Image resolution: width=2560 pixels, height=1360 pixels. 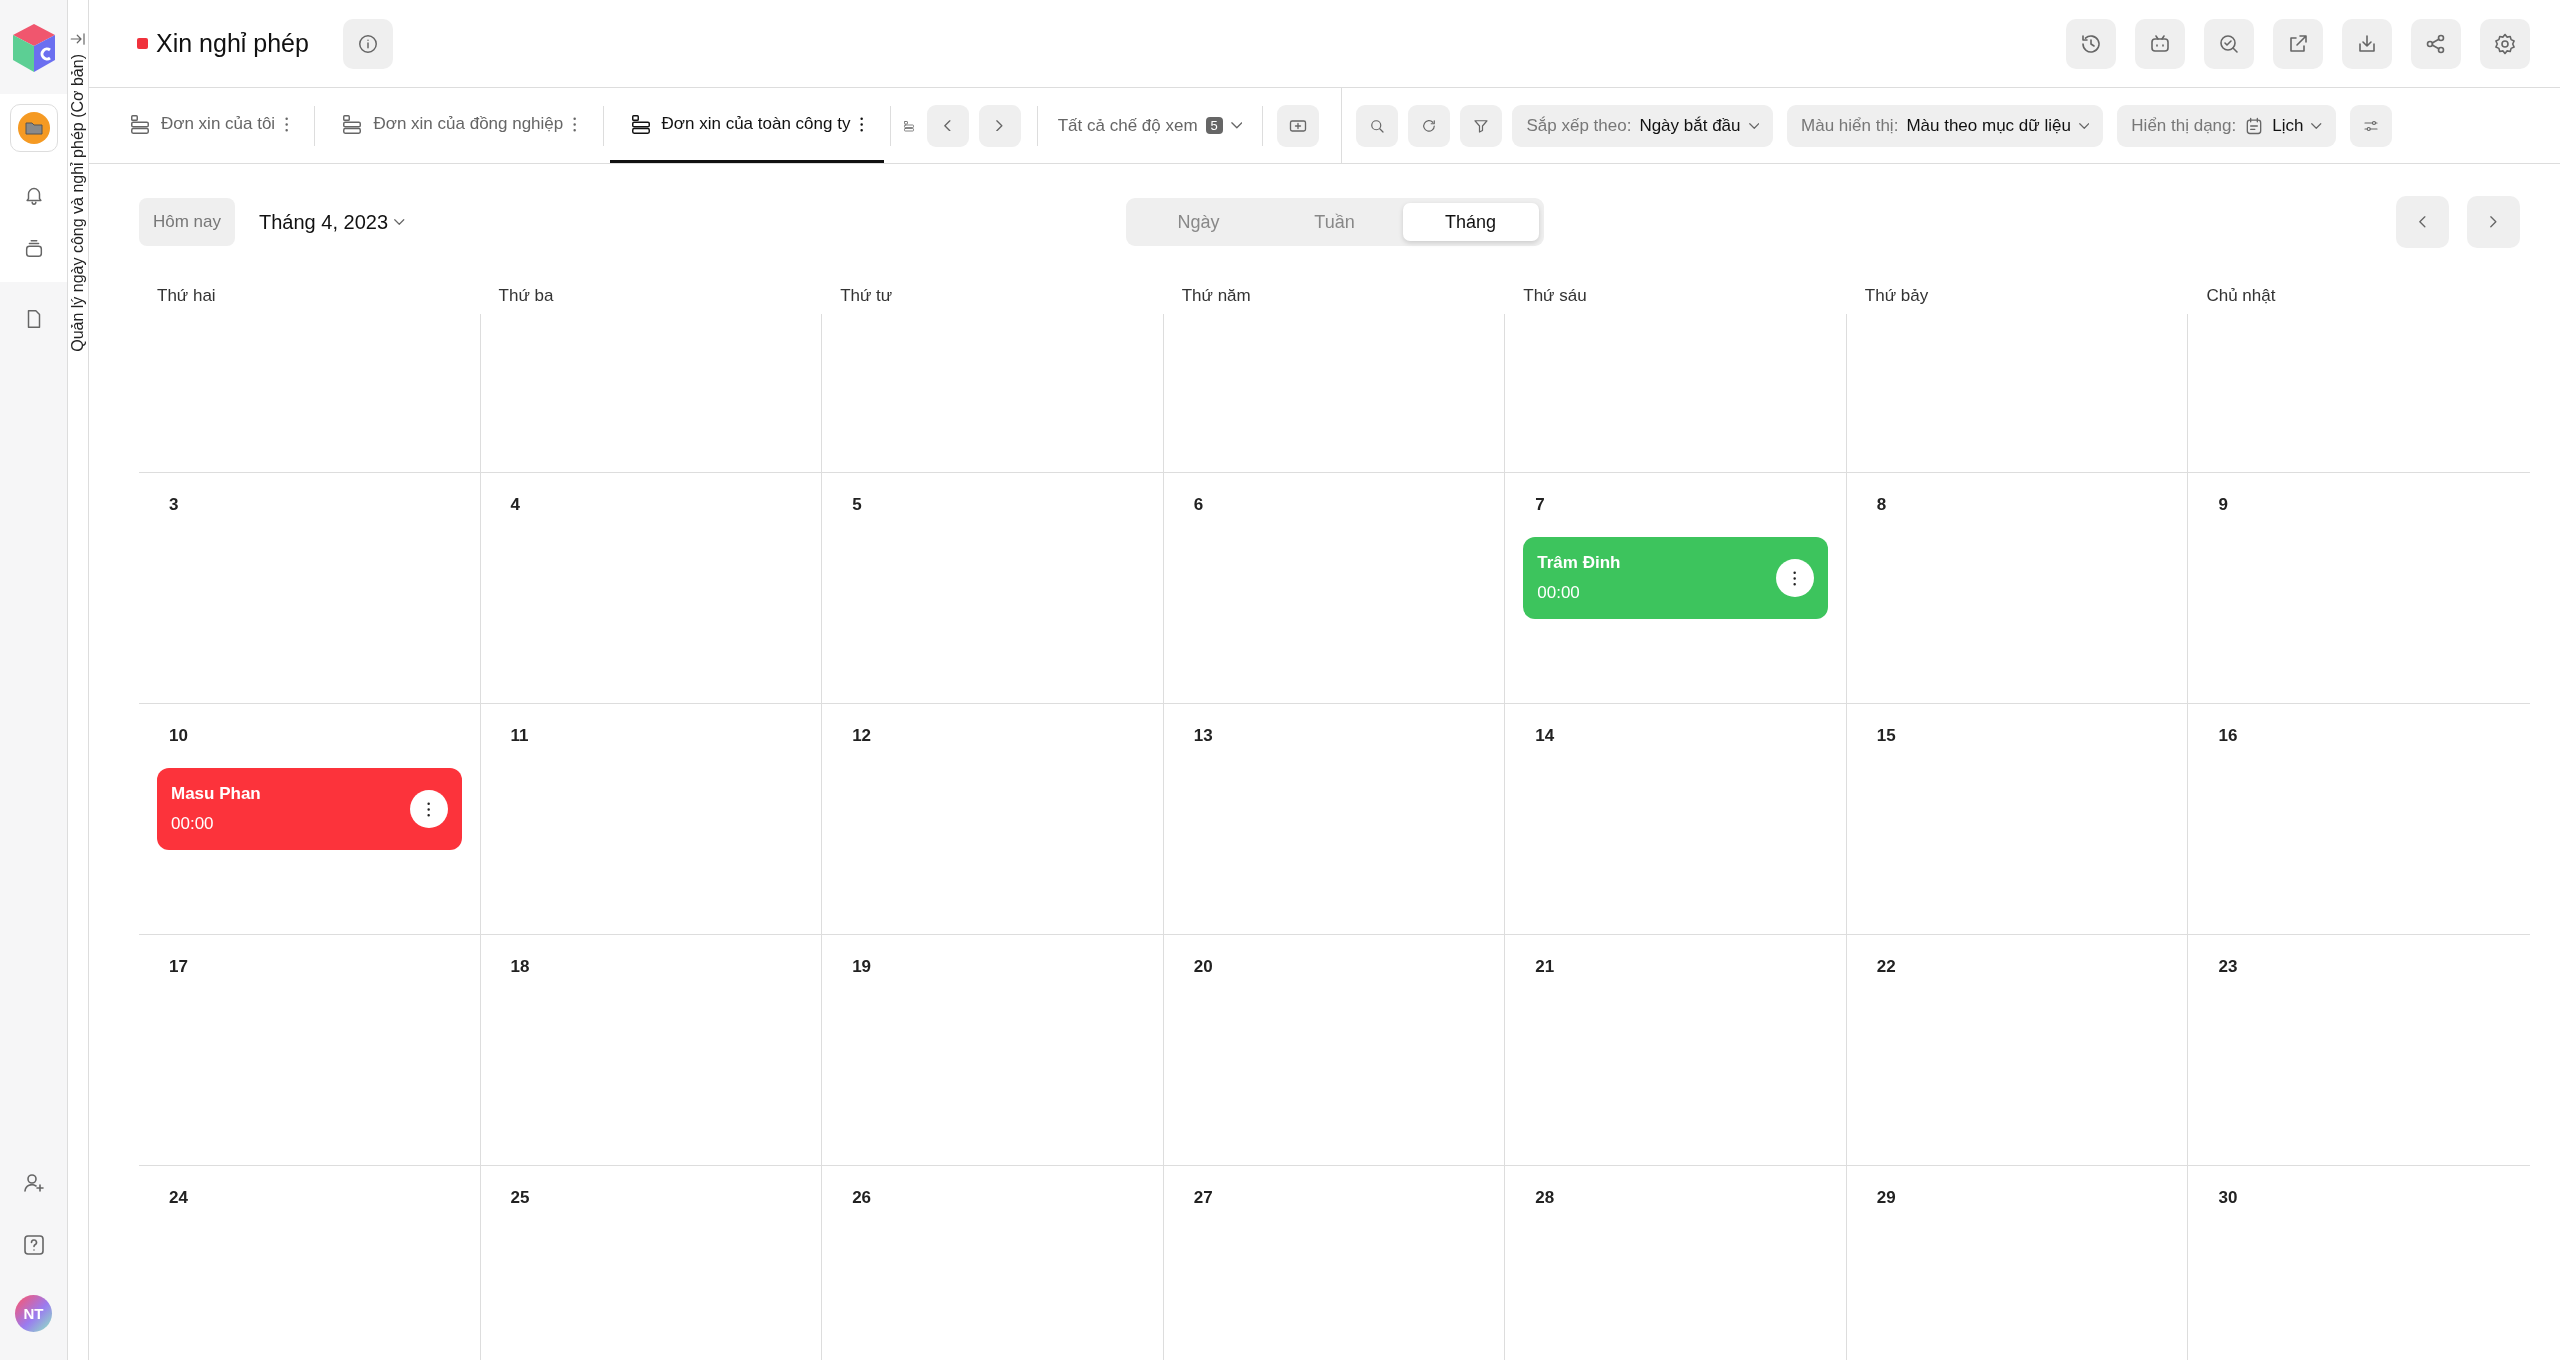 I want to click on weekday-label: Thứ sáu, so click(x=1555, y=296).